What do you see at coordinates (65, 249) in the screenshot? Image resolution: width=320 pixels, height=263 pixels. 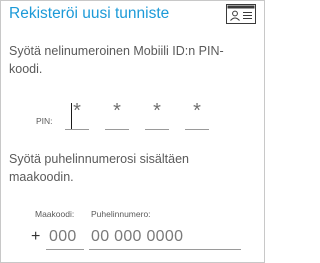 I see `country-code-underline` at bounding box center [65, 249].